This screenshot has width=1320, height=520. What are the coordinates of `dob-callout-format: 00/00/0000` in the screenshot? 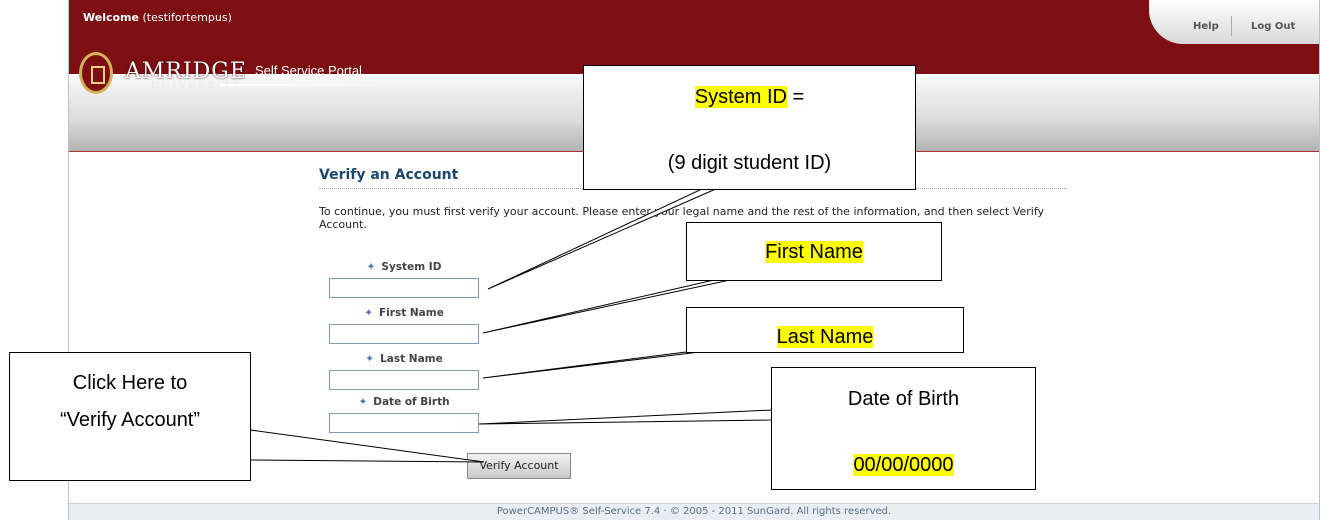 It's located at (903, 465).